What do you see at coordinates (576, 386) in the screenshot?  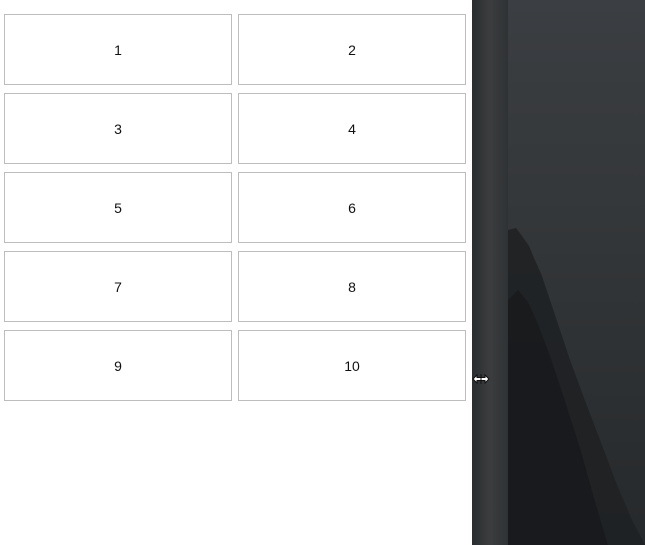 I see `mountain-silhouette` at bounding box center [576, 386].